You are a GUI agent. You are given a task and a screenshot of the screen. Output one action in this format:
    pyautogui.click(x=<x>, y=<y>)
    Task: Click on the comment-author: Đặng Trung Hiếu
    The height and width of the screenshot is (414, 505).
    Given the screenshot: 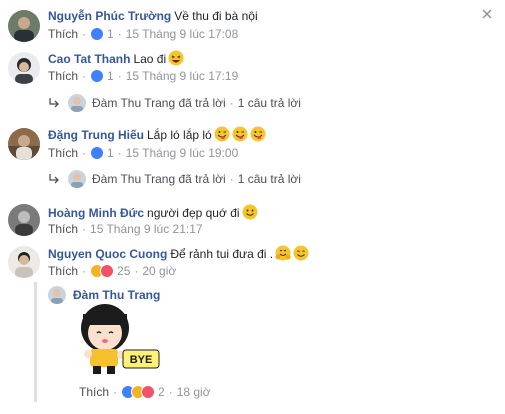 What is the action you would take?
    pyautogui.click(x=96, y=135)
    